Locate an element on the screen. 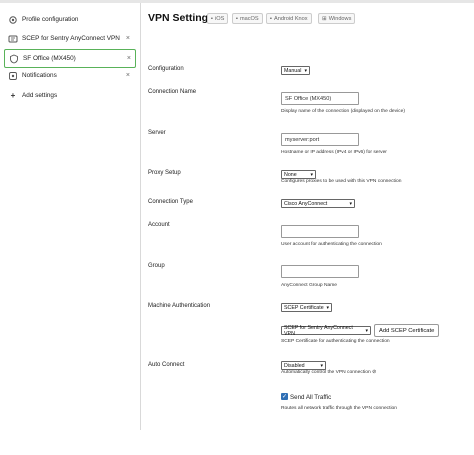 Image resolution: width=474 pixels, height=455 pixels. server-label: Server is located at coordinates (157, 133).